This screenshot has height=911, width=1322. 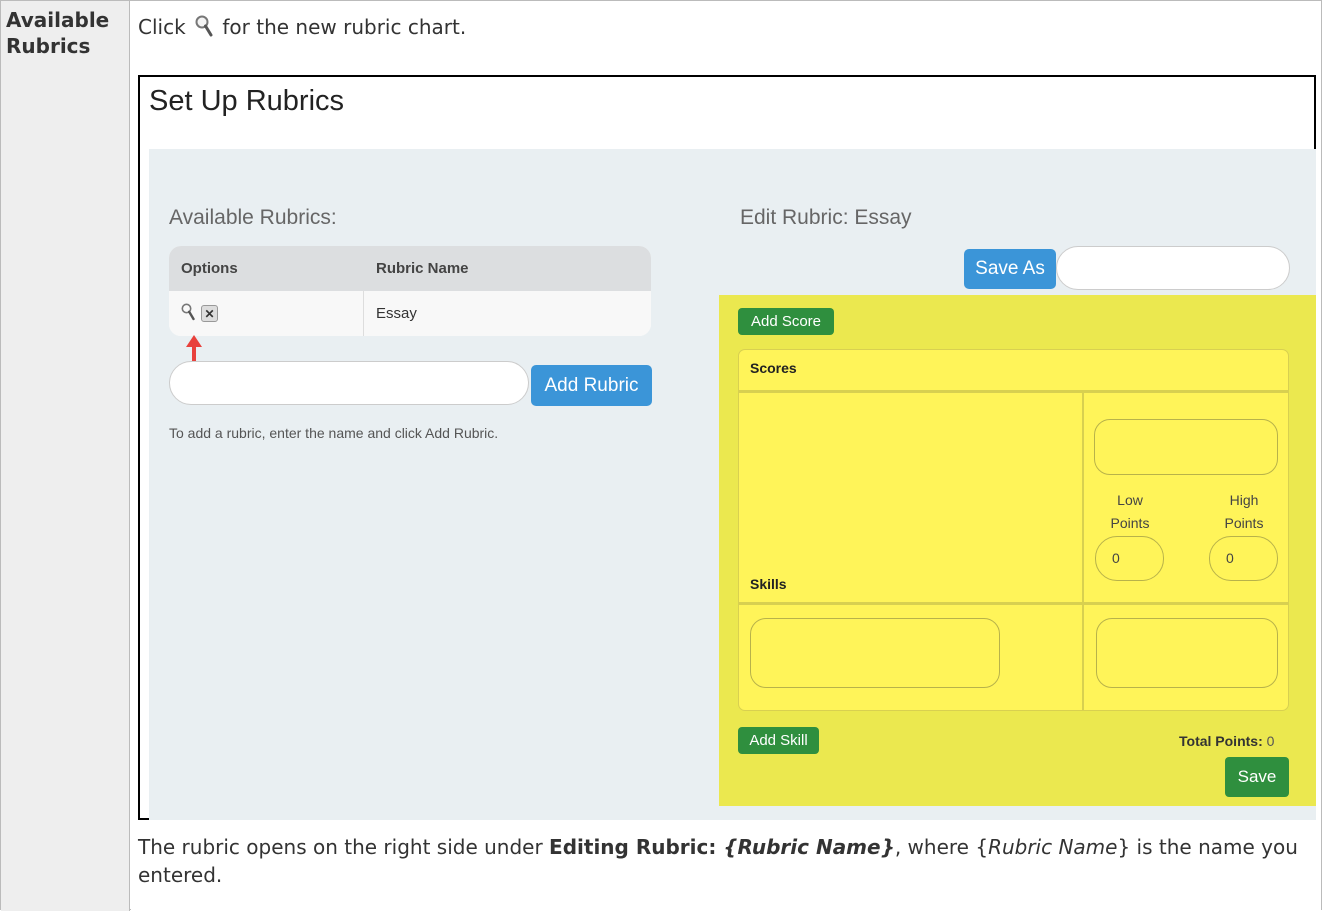 What do you see at coordinates (1243, 558) in the screenshot?
I see `high-points-input: 0` at bounding box center [1243, 558].